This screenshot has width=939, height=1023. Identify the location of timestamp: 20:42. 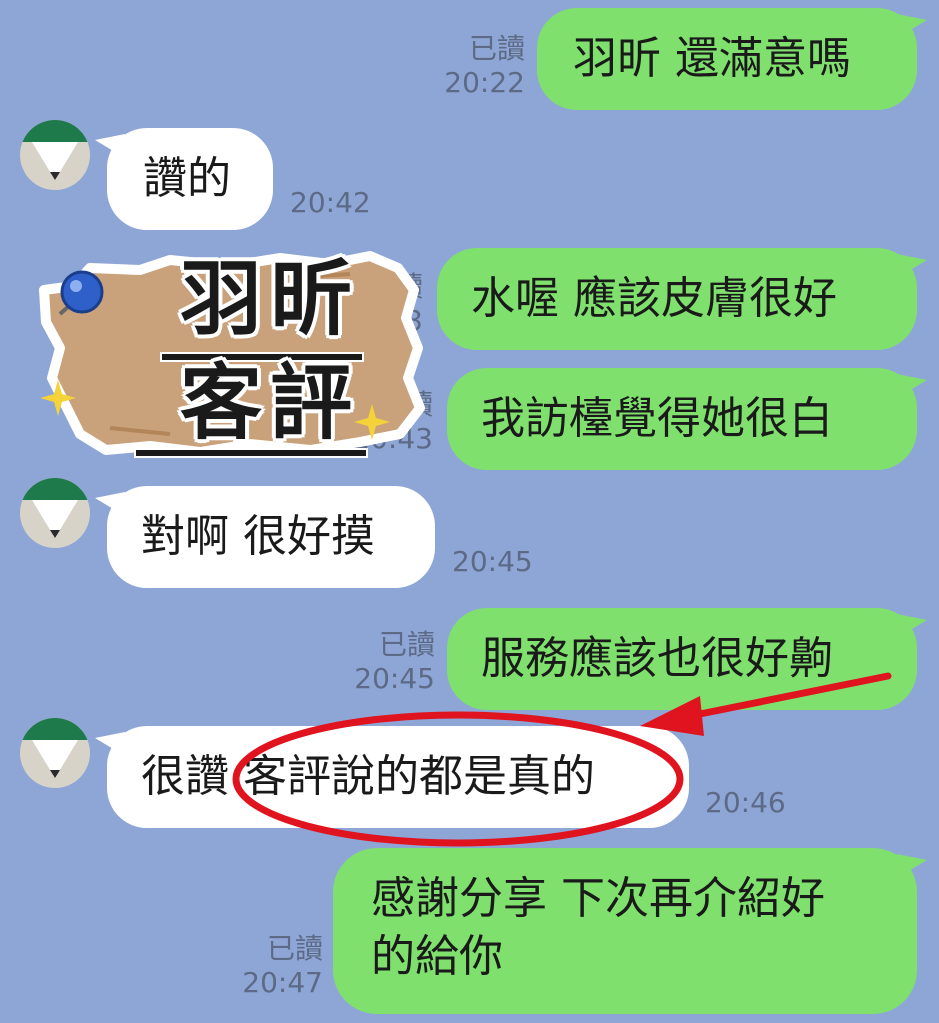
(330, 202).